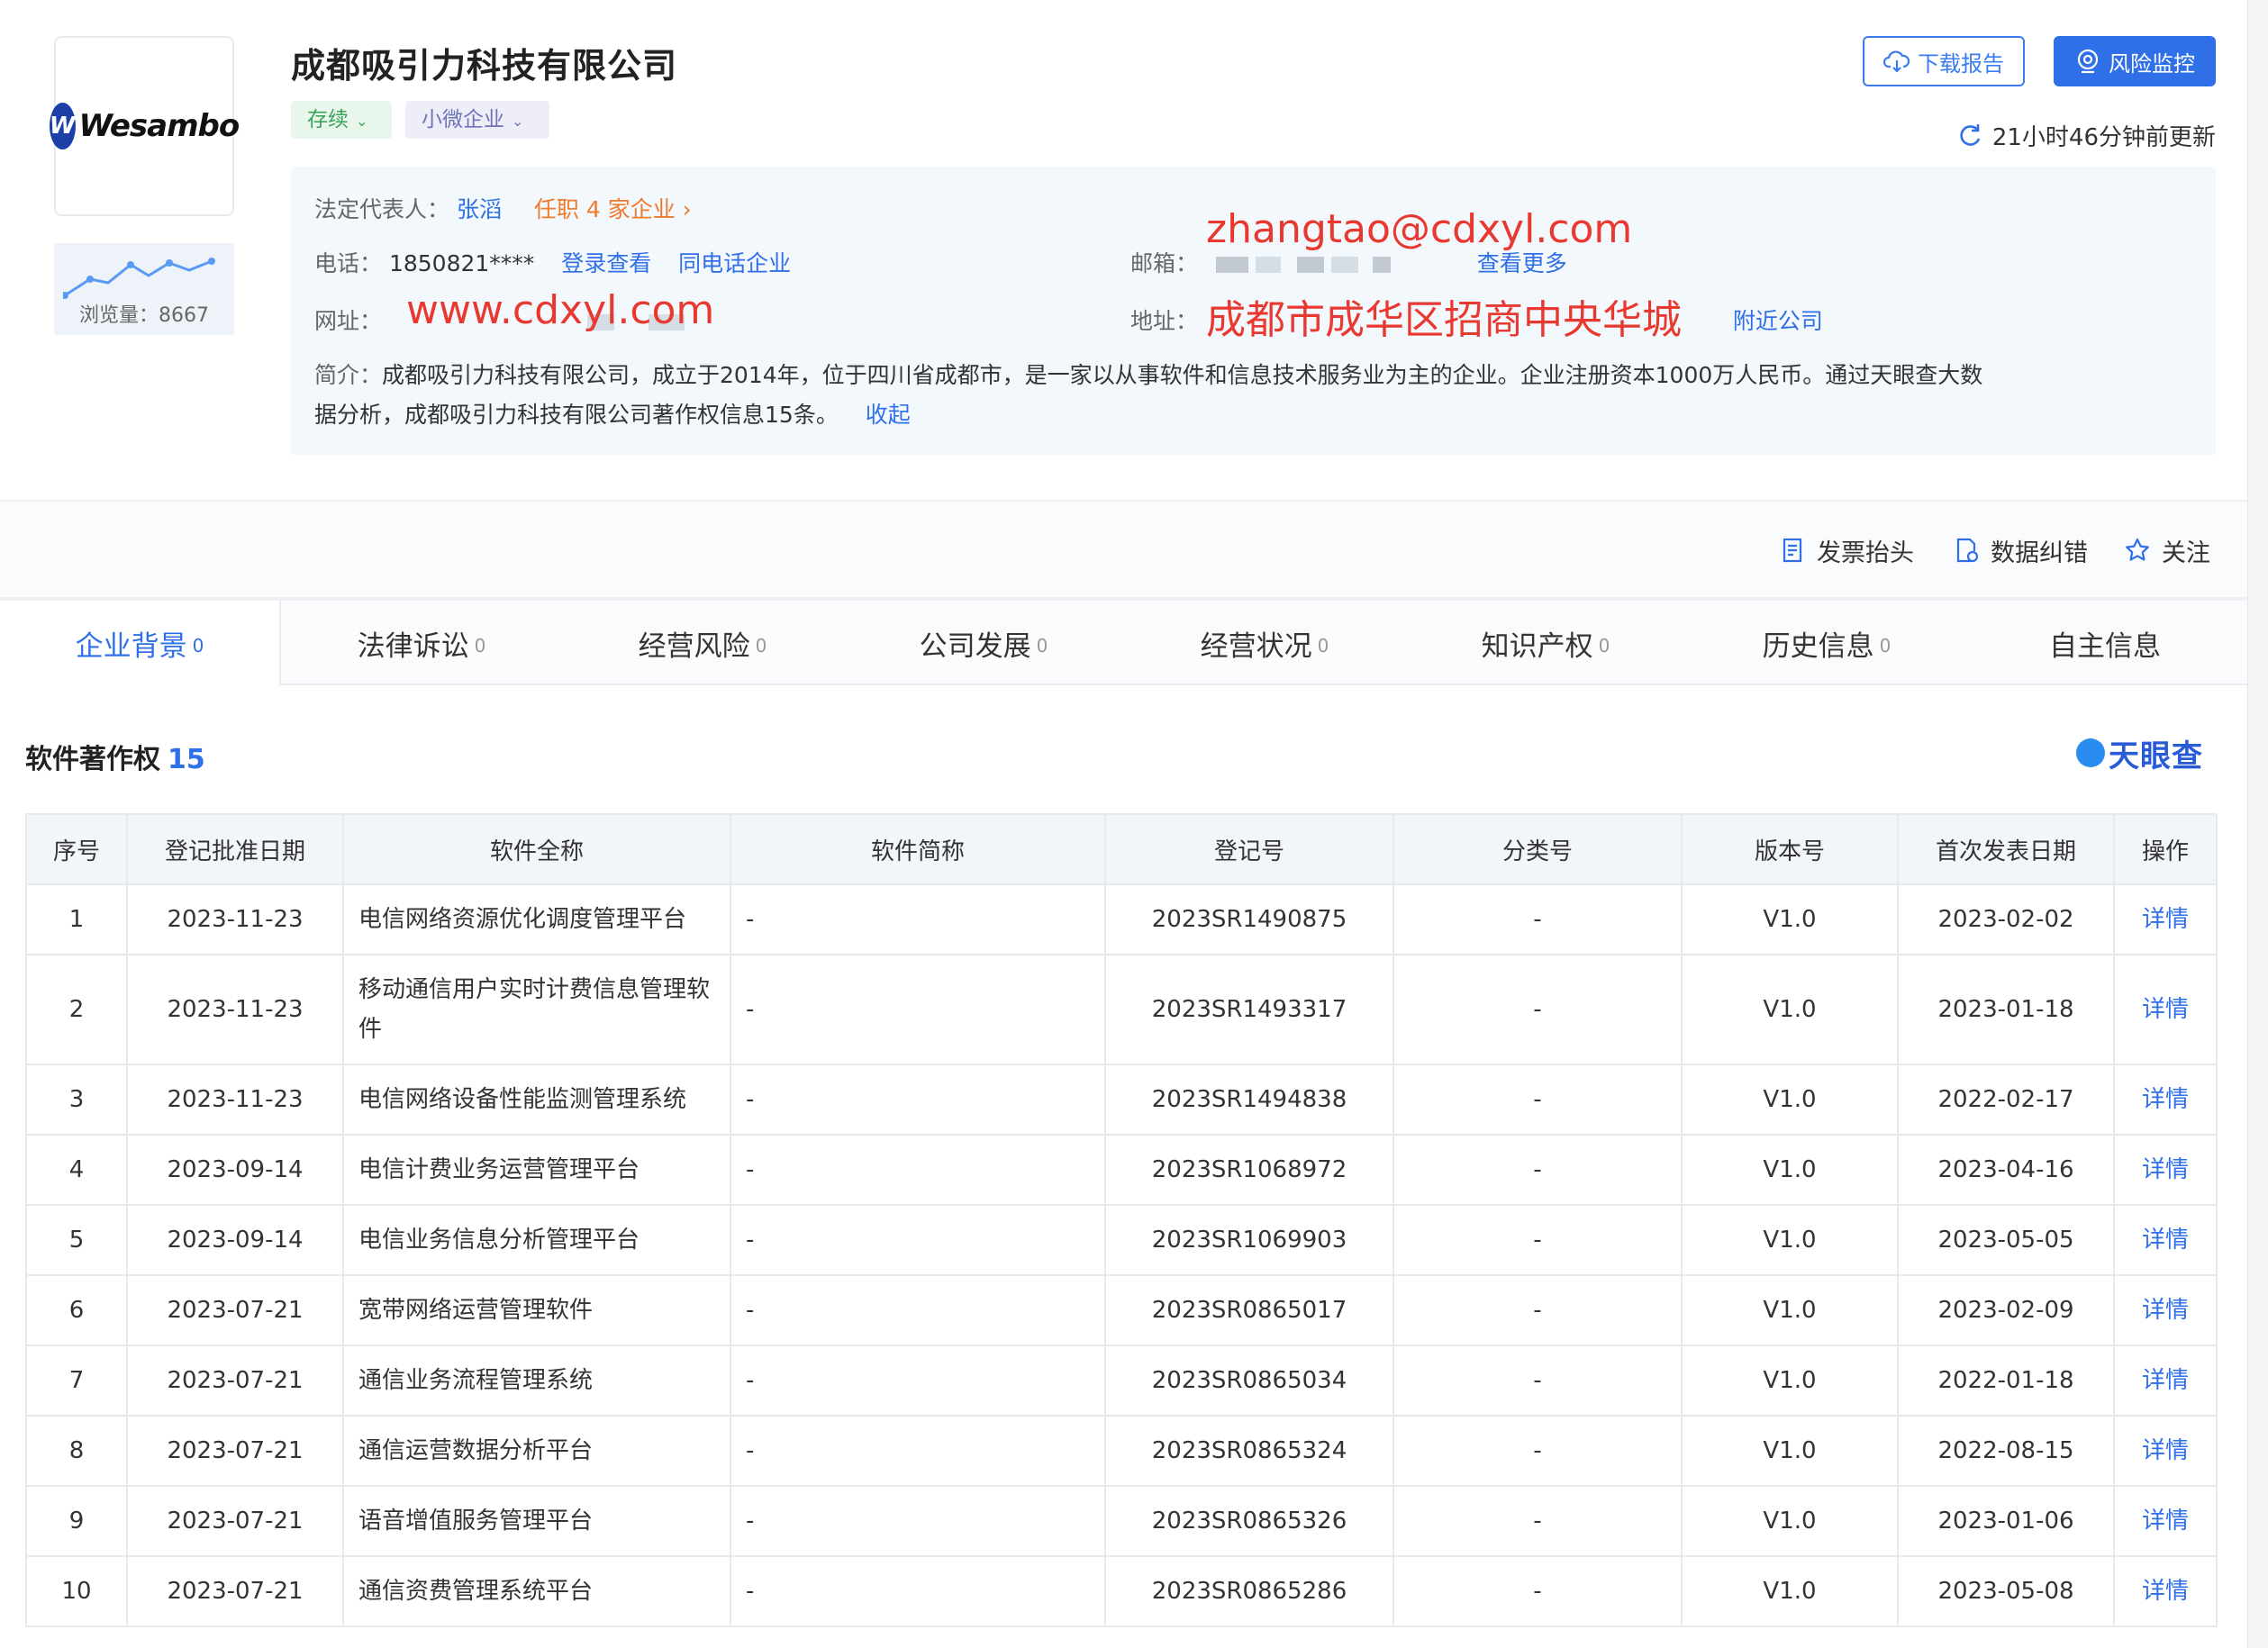 The height and width of the screenshot is (1648, 2268). I want to click on tab-intellectual-property: 知识产权 0, so click(1545, 643).